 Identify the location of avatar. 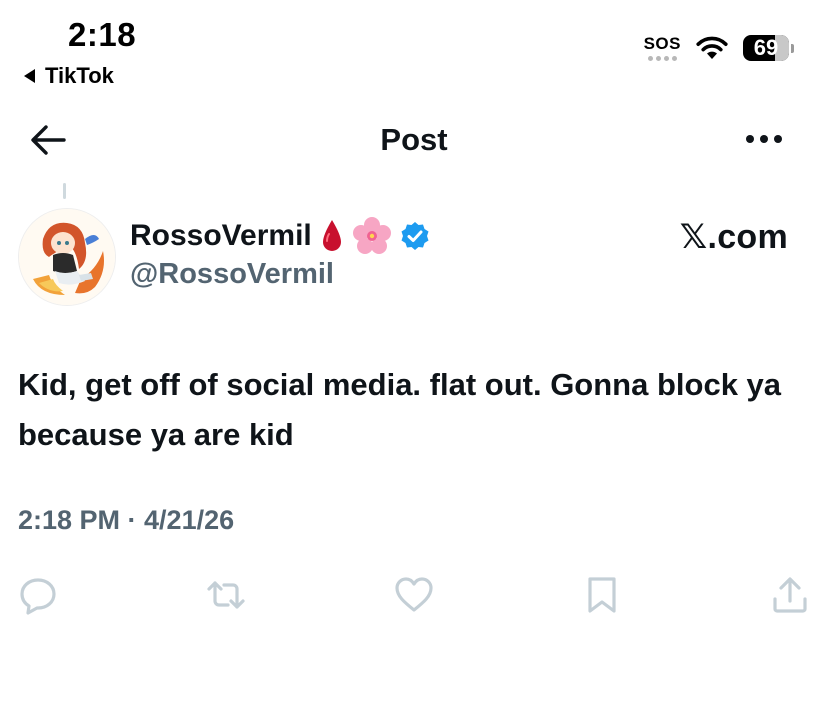
(67, 257).